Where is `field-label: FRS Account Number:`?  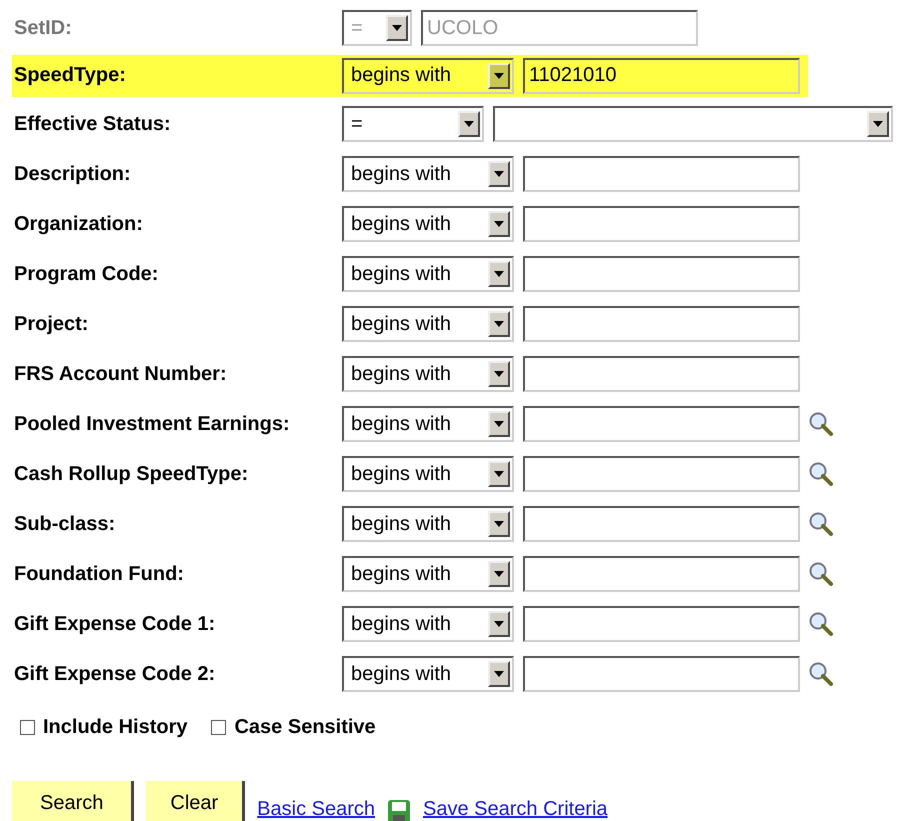 field-label: FRS Account Number: is located at coordinates (120, 374).